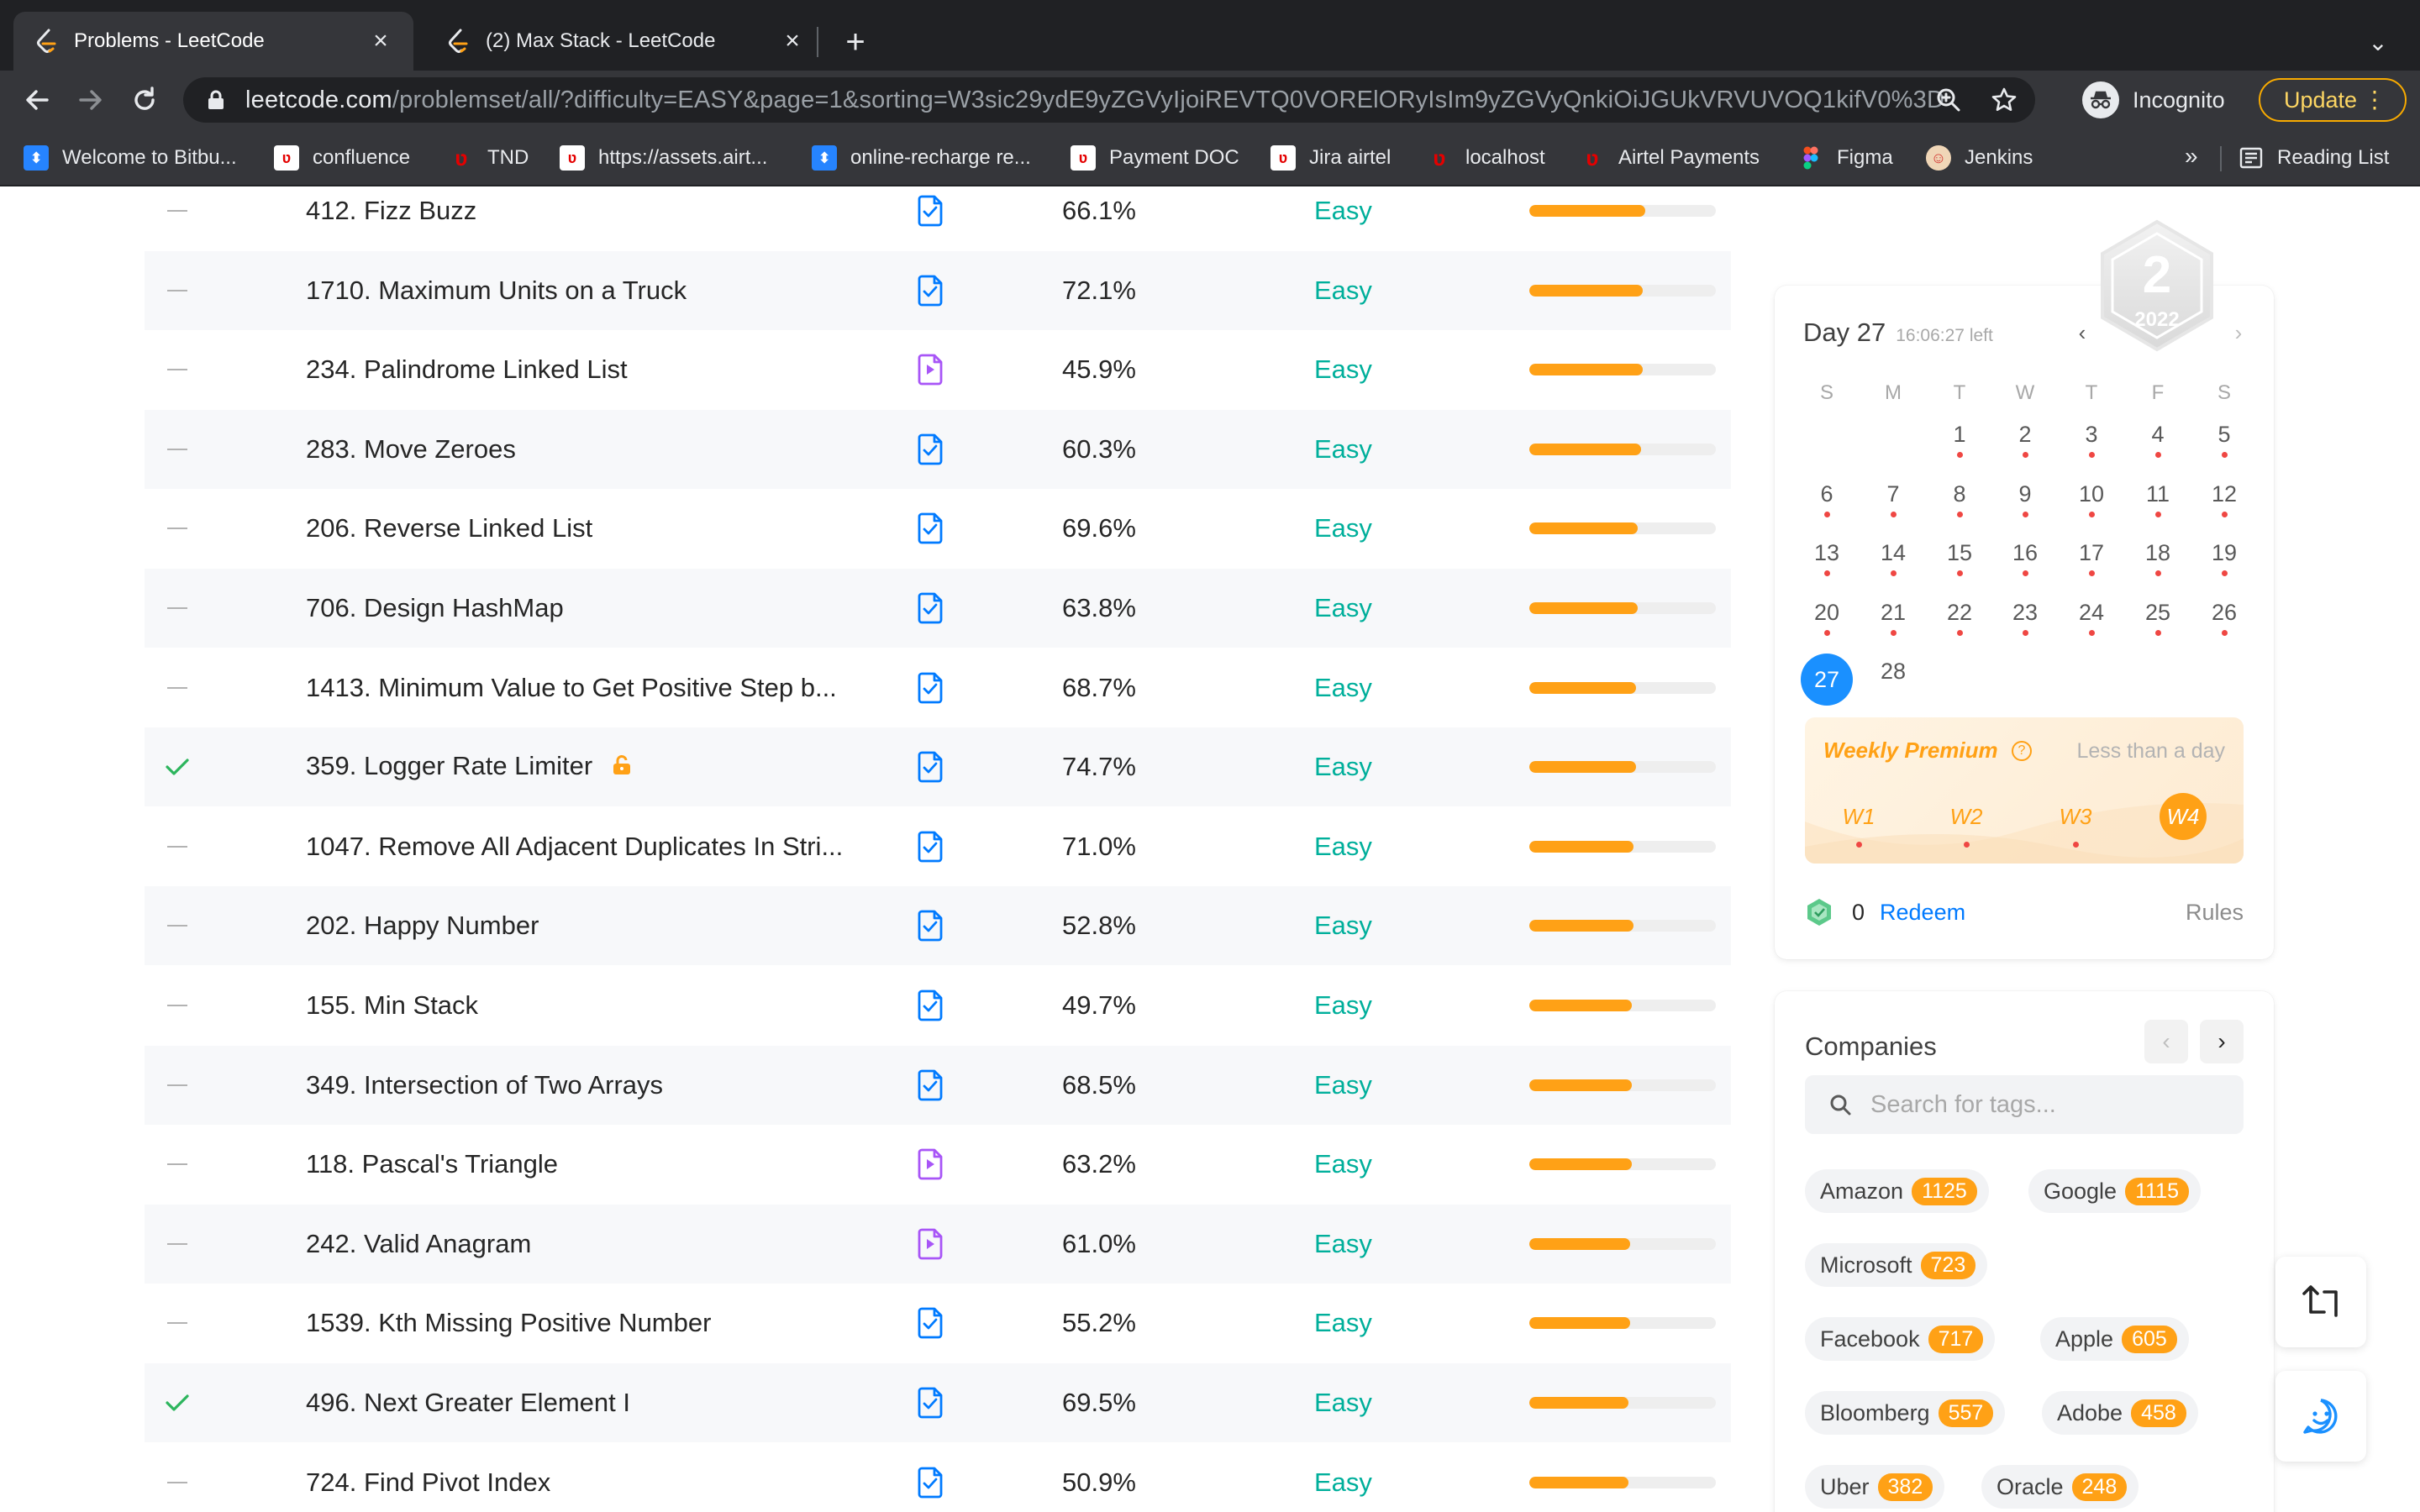 The width and height of the screenshot is (2420, 1512). I want to click on table-row: 234. Palindrome Linked List 45.9% Easy, so click(938, 369).